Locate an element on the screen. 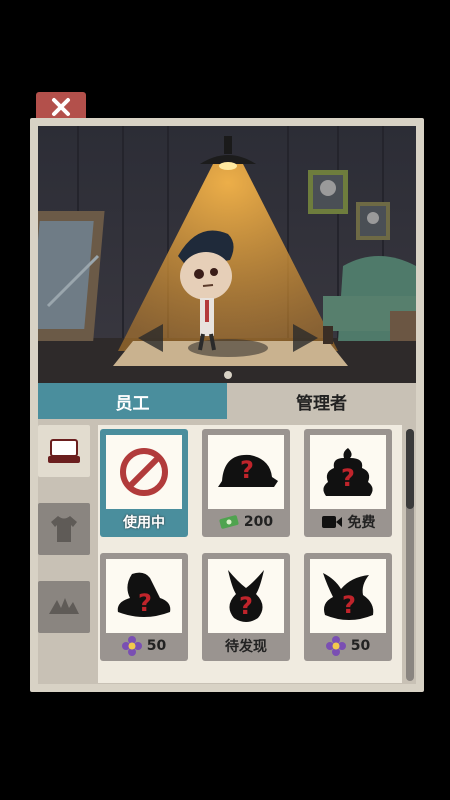  item-card-equipped: 使用中 is located at coordinates (144, 483).